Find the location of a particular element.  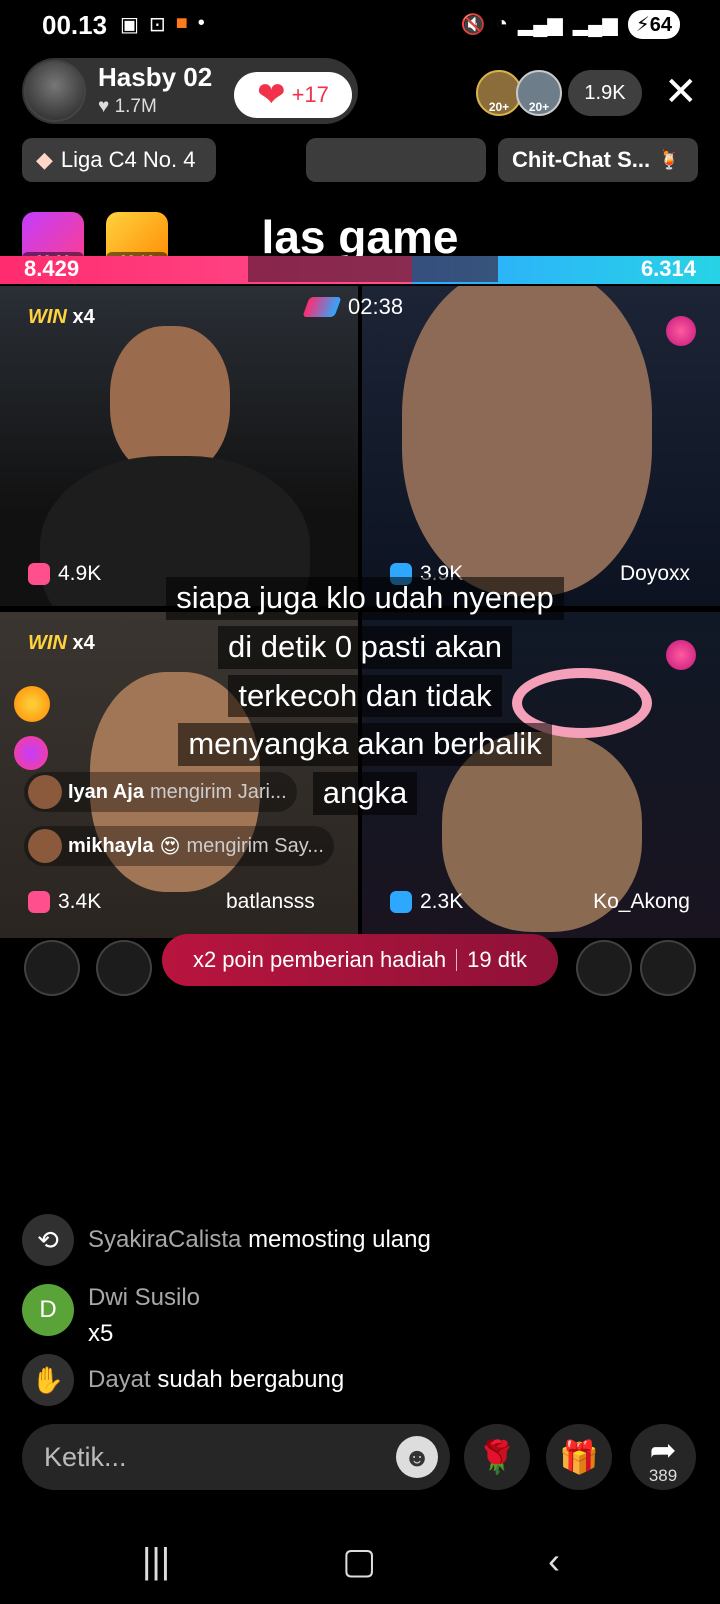

viewer-count: 1.9K is located at coordinates (605, 93).